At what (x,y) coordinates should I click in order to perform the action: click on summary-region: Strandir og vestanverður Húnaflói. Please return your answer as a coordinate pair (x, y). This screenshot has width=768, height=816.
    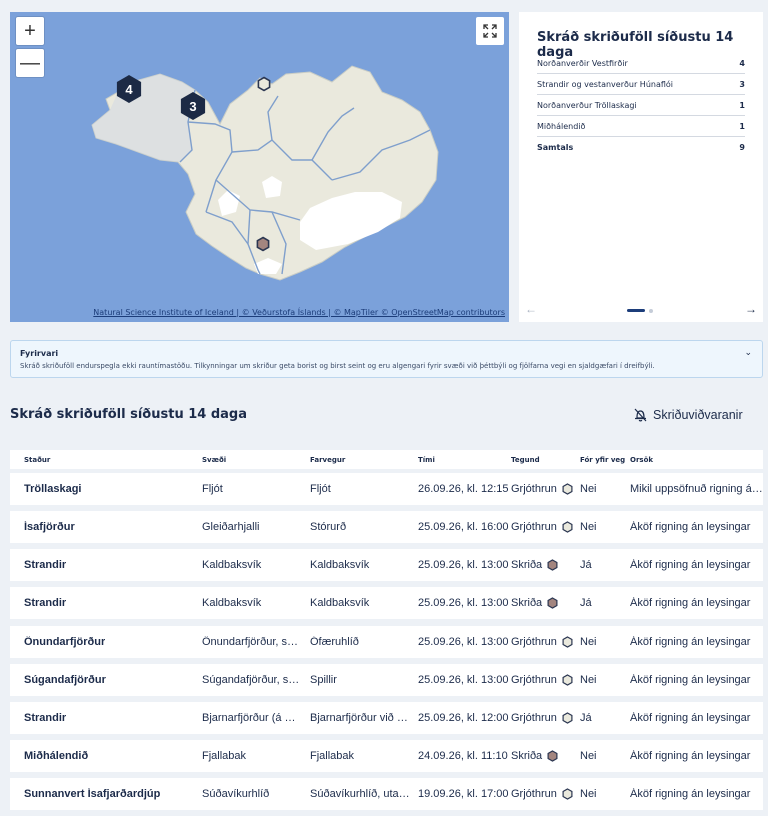
    Looking at the image, I should click on (605, 84).